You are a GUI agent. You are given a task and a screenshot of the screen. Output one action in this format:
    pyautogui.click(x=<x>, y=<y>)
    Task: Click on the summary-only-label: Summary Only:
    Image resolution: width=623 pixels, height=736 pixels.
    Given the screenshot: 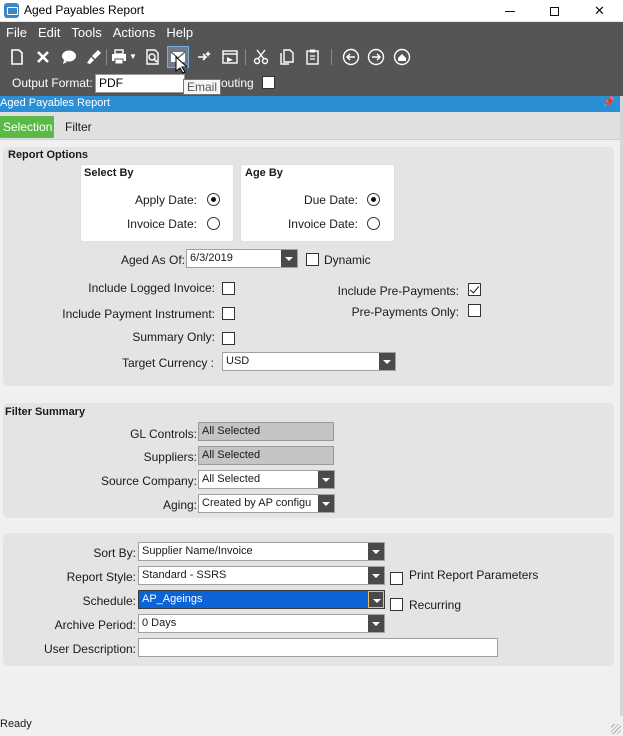 What is the action you would take?
    pyautogui.click(x=173, y=337)
    